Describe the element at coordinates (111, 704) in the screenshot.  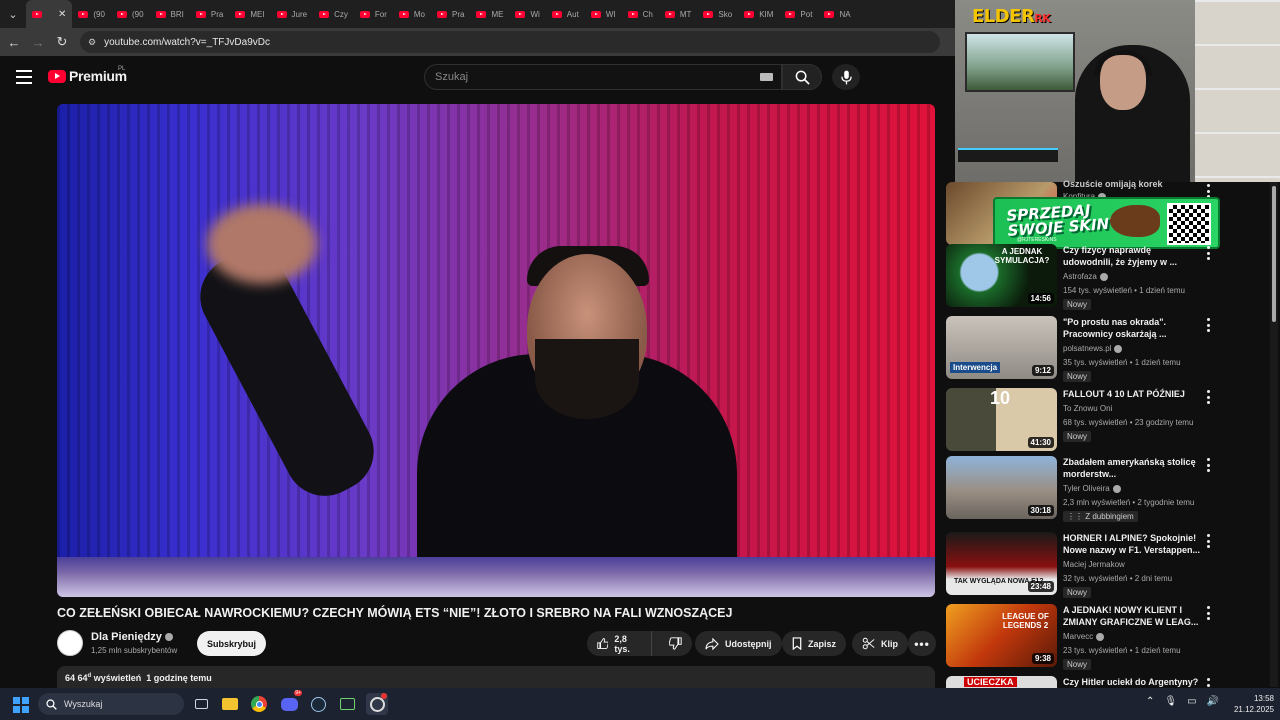
I see `taskbar-search-input: Wyszukaj` at that location.